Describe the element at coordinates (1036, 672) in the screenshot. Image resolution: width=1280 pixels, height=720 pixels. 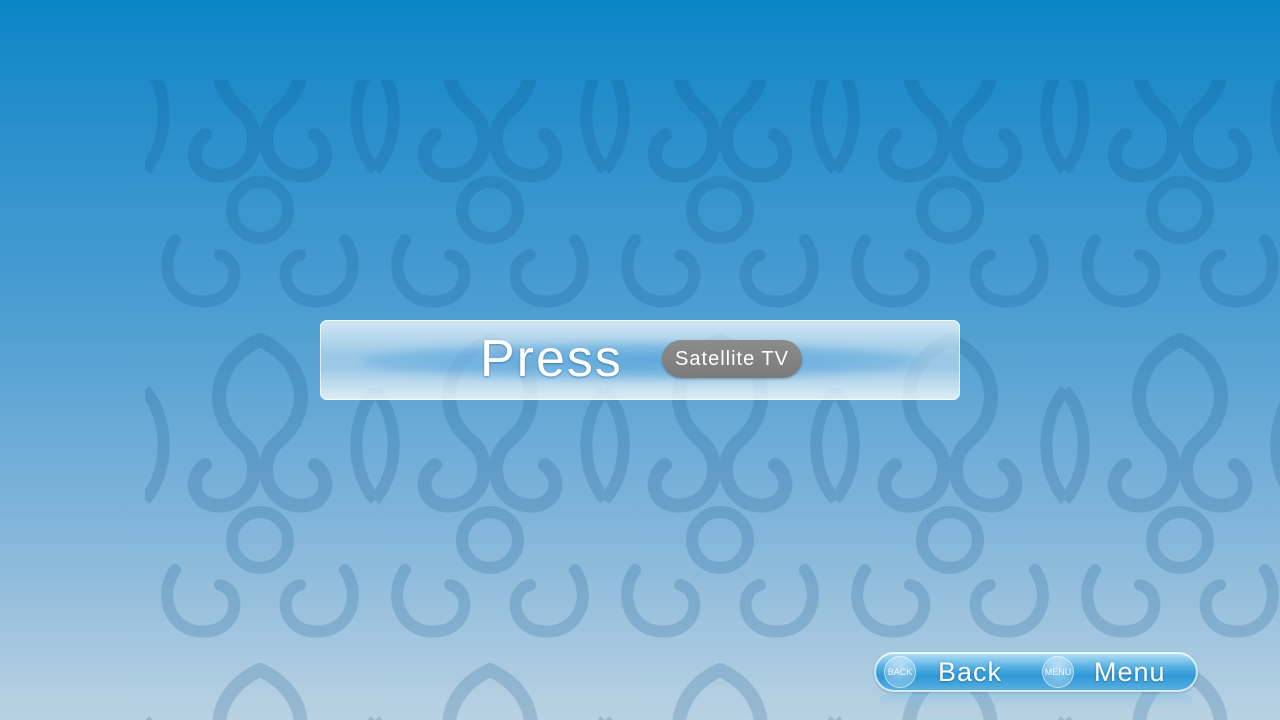
I see `bottom-nav-bar: BACK Back MENU Menu` at that location.